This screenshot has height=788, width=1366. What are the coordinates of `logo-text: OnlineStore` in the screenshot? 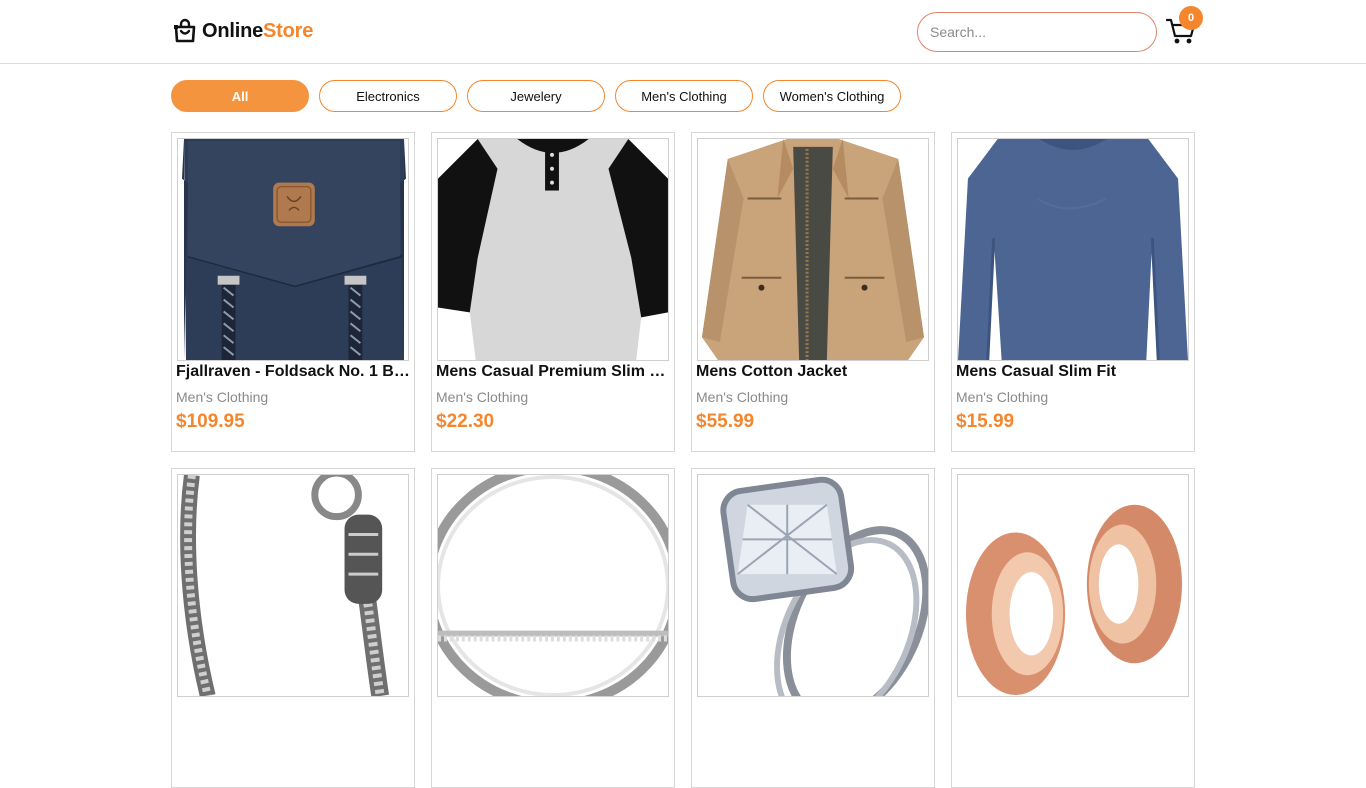 It's located at (257, 31).